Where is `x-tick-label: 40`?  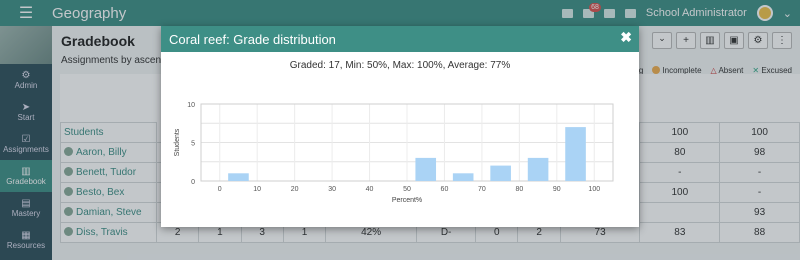
x-tick-label: 40 is located at coordinates (370, 189).